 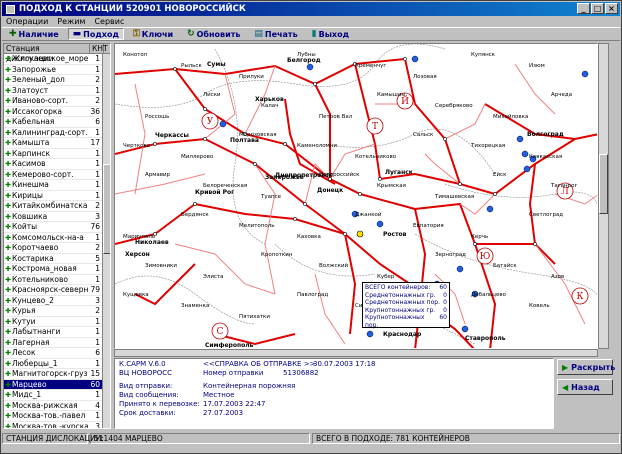 What do you see at coordinates (57, 164) in the screenshot?
I see `station-row: ✚ Касимов 1` at bounding box center [57, 164].